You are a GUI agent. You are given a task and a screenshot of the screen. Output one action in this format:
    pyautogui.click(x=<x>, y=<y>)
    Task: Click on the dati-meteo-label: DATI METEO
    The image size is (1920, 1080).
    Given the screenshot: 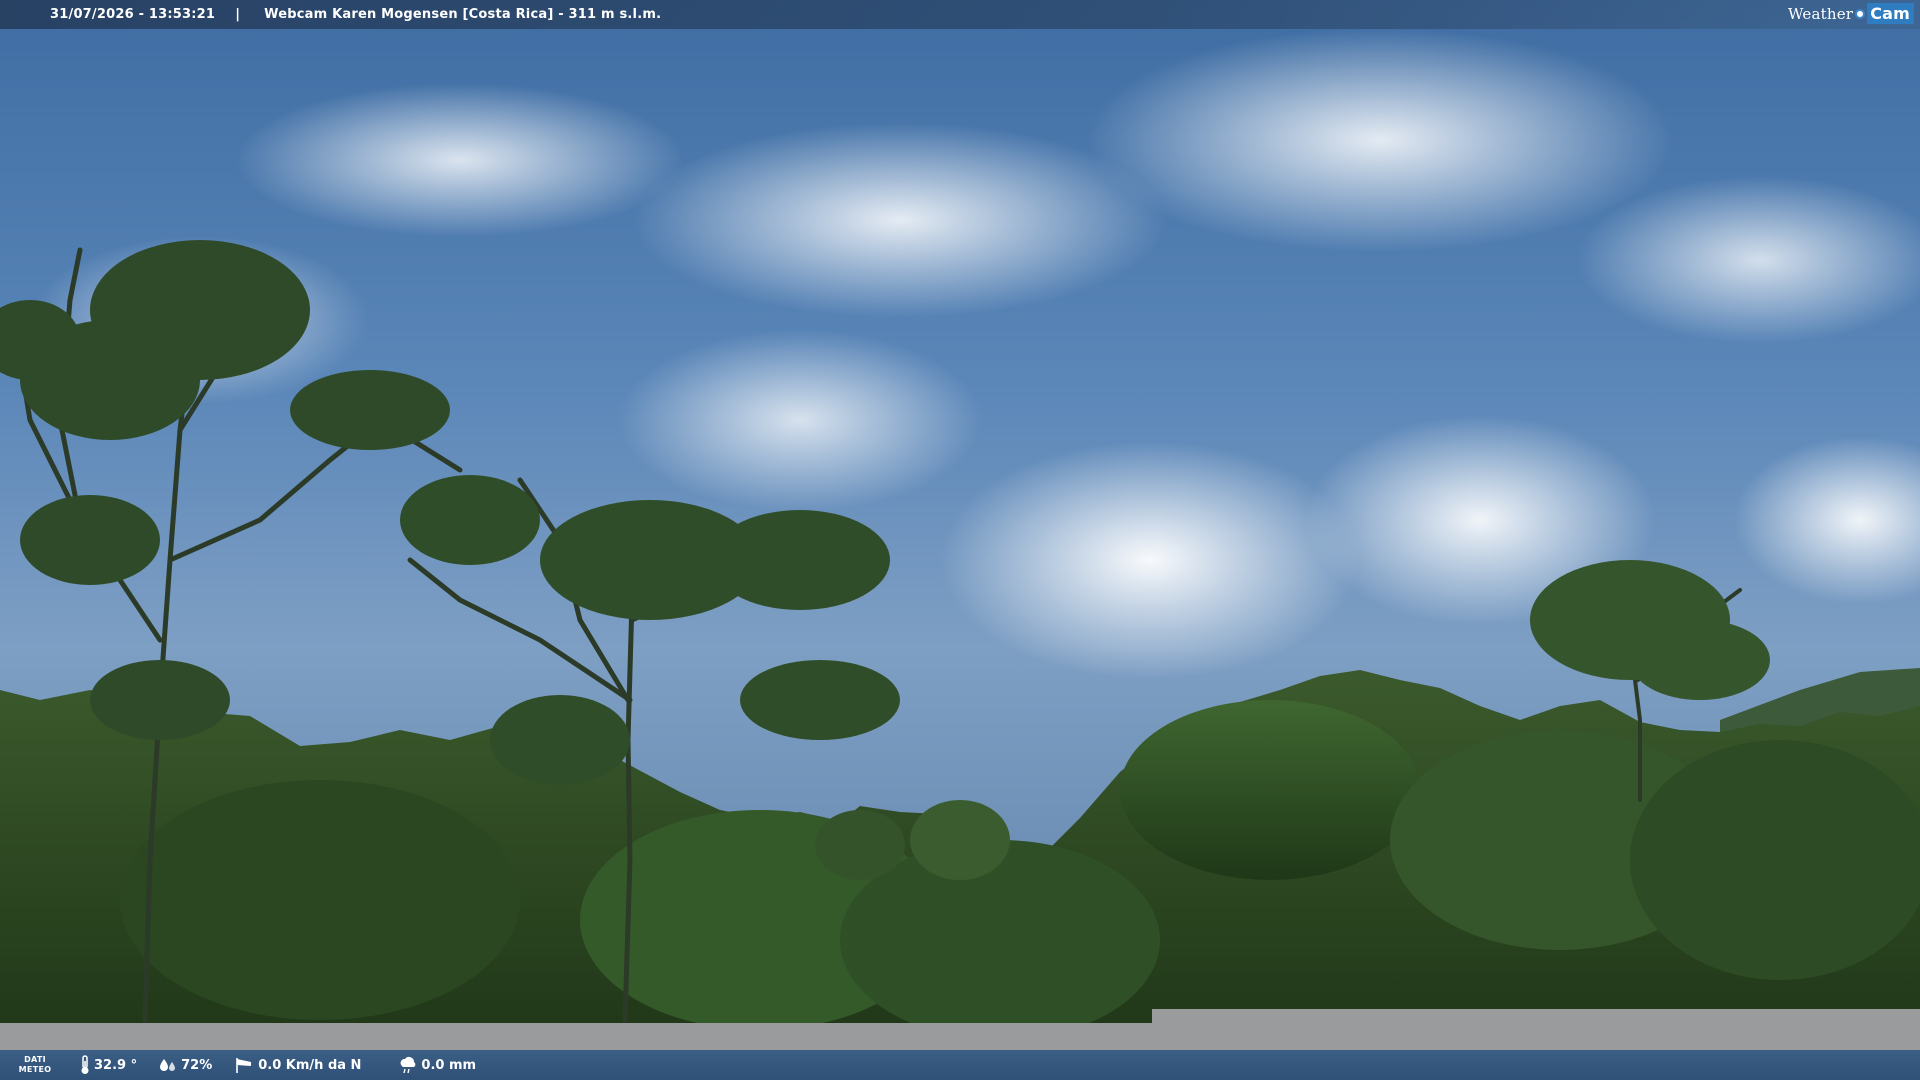 What is the action you would take?
    pyautogui.click(x=35, y=1065)
    